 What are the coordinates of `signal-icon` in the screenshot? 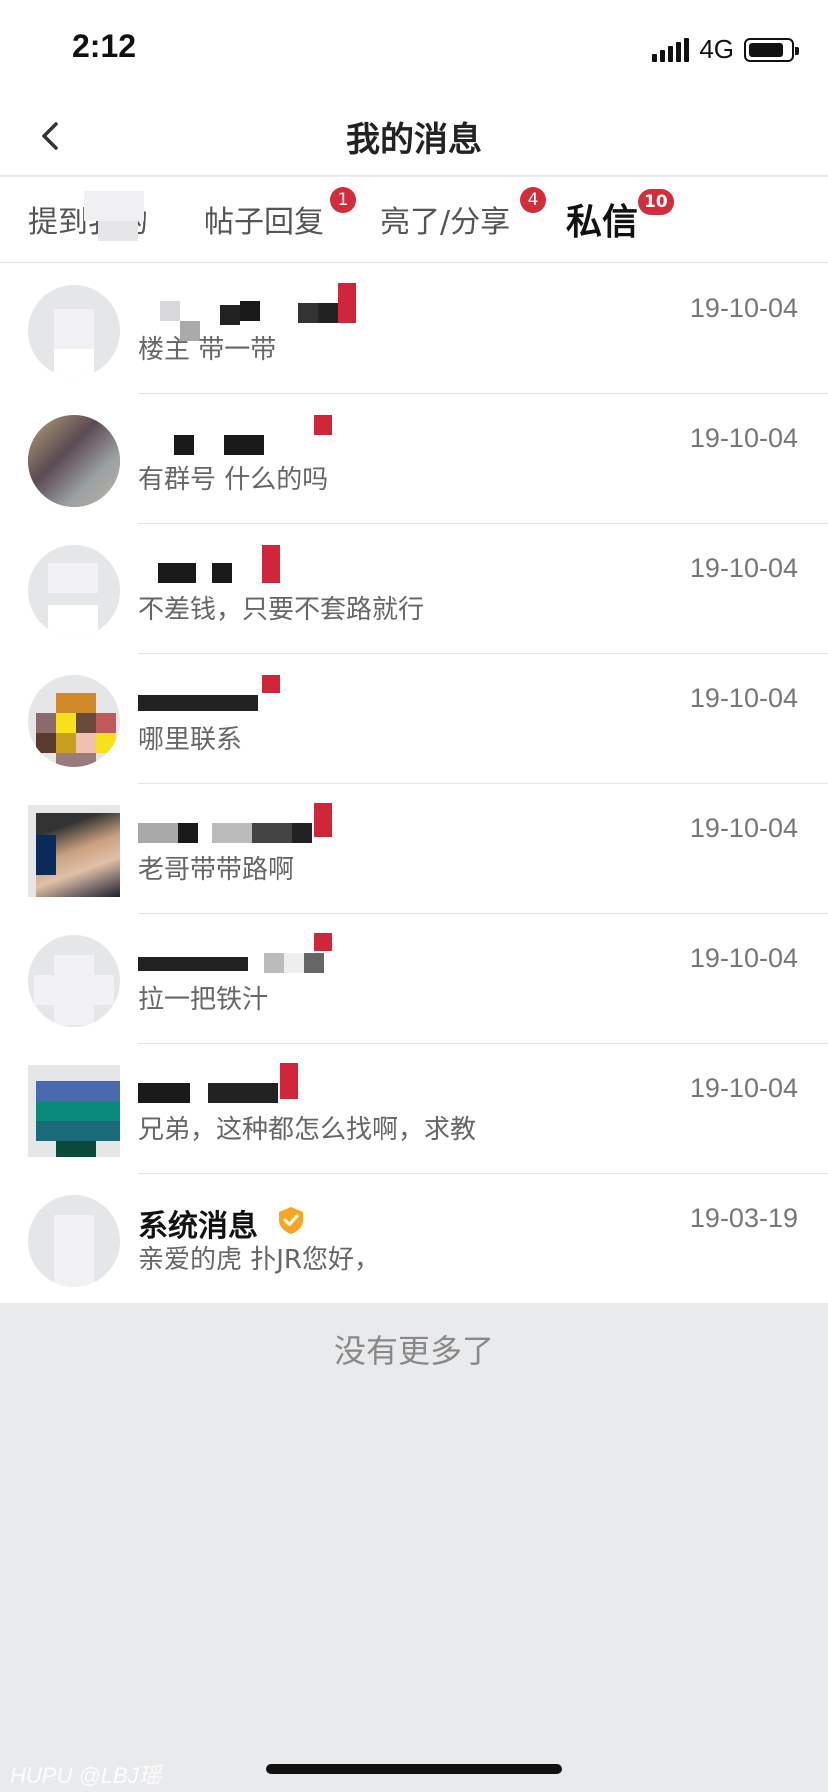 It's located at (671, 49).